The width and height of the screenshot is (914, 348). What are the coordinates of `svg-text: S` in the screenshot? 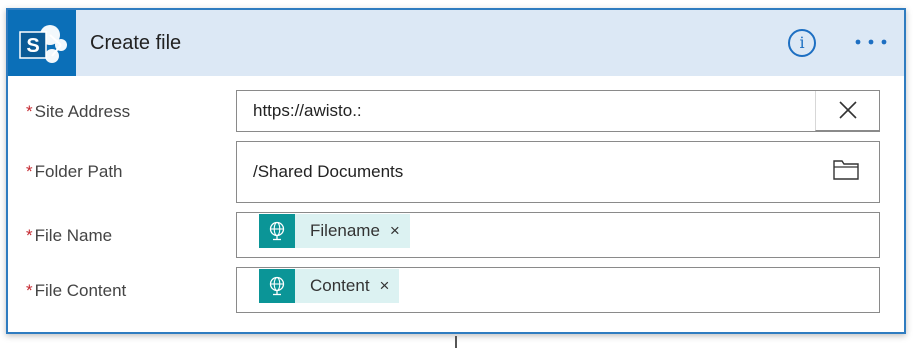 It's located at (32, 46).